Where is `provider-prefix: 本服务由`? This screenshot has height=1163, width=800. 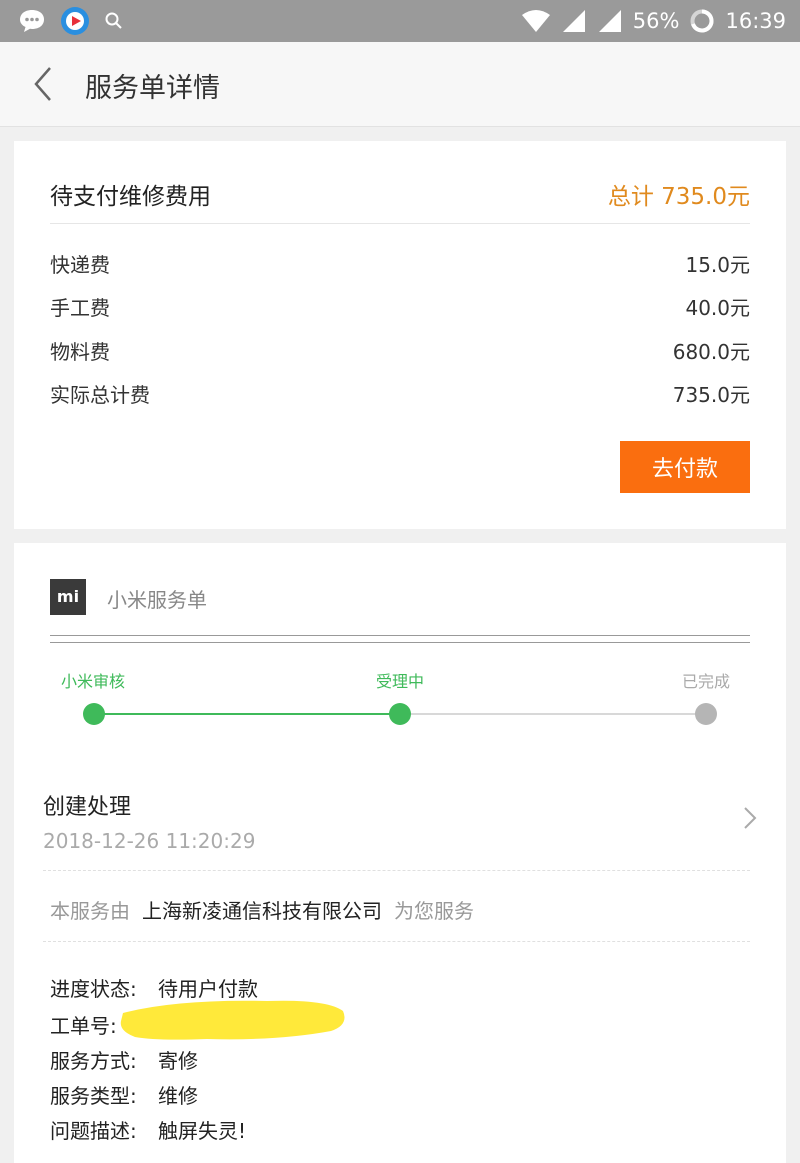 provider-prefix: 本服务由 is located at coordinates (90, 911).